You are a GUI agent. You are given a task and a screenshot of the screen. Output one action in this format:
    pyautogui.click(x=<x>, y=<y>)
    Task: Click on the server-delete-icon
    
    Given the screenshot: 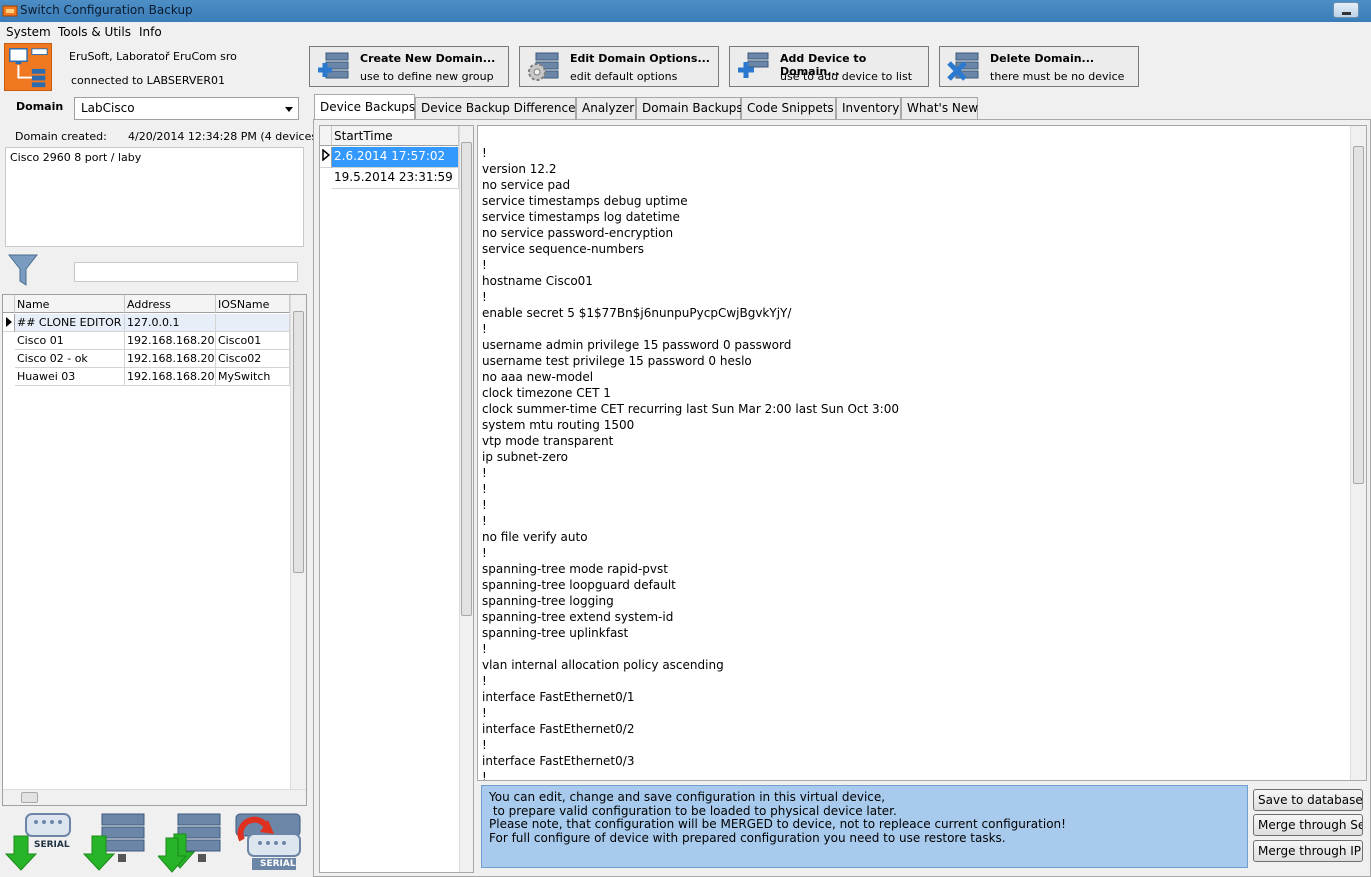 What is the action you would take?
    pyautogui.click(x=963, y=66)
    